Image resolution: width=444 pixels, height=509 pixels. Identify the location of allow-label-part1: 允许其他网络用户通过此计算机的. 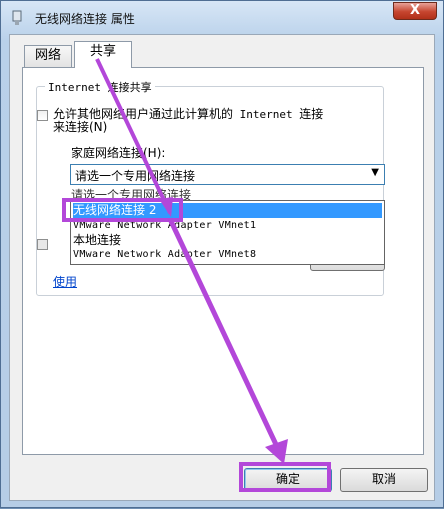
(143, 114).